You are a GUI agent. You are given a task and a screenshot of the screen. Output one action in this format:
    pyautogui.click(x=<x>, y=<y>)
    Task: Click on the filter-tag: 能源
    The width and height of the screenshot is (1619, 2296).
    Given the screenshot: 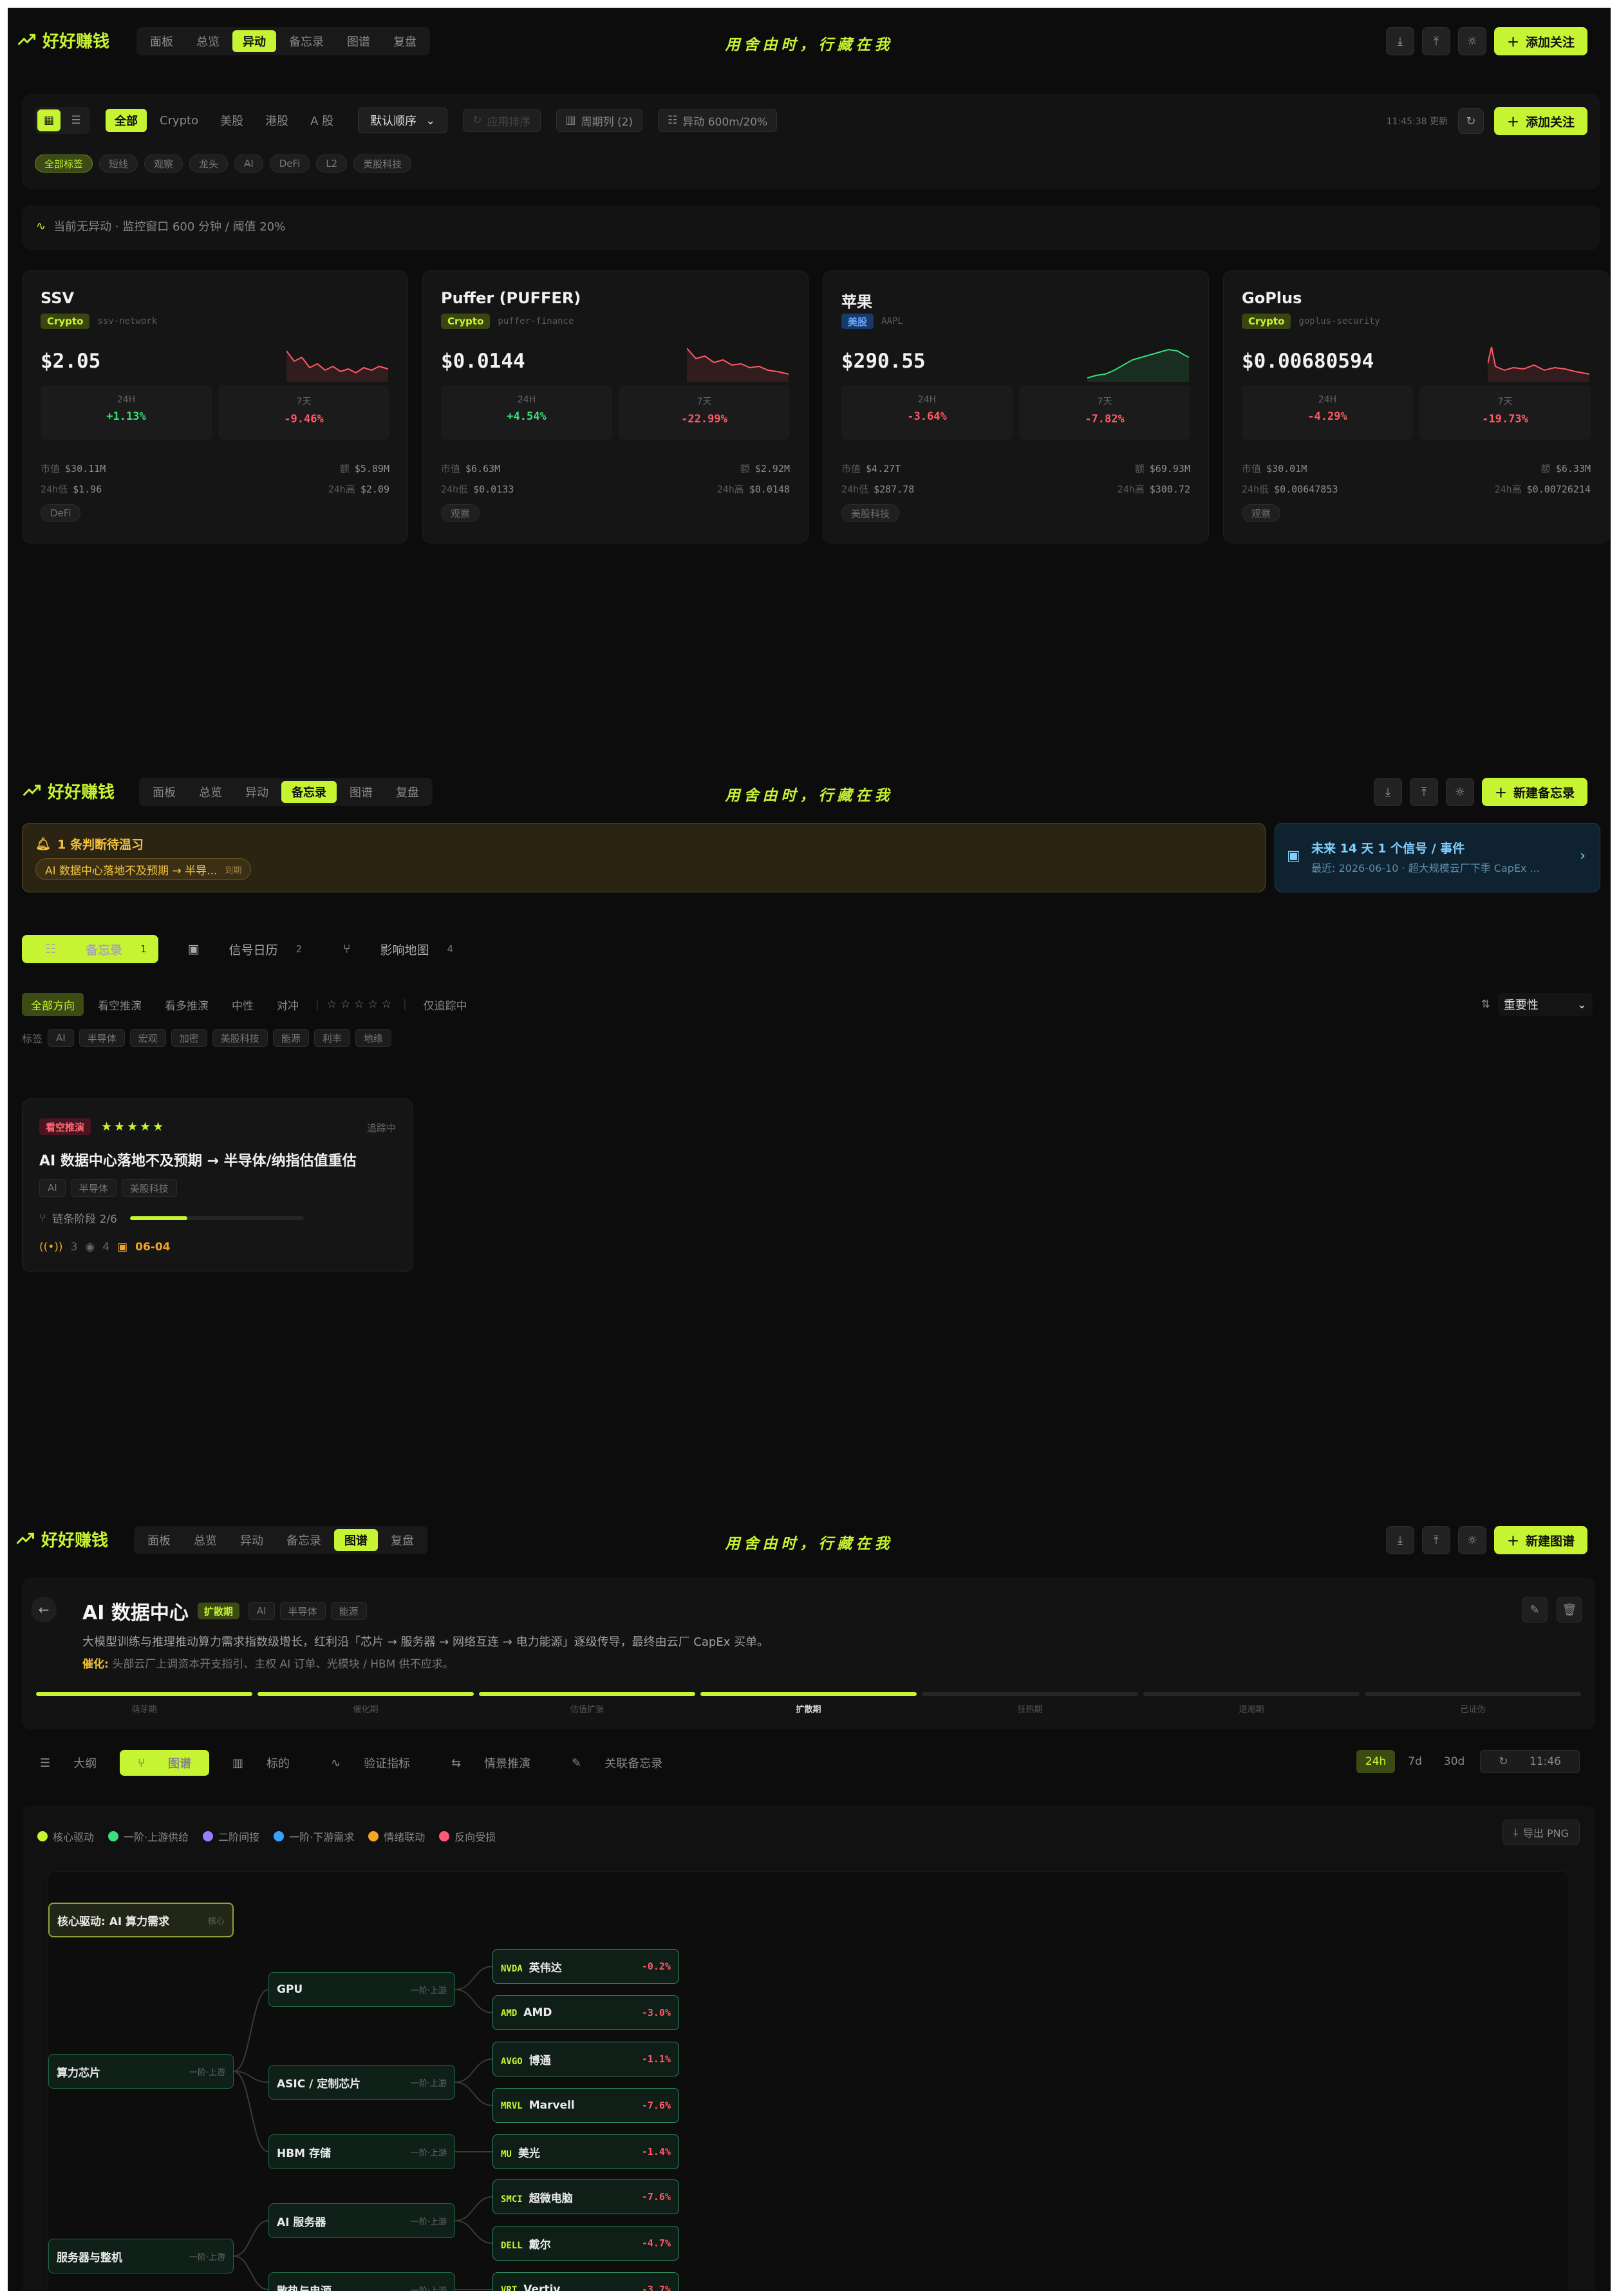 What is the action you would take?
    pyautogui.click(x=290, y=1038)
    